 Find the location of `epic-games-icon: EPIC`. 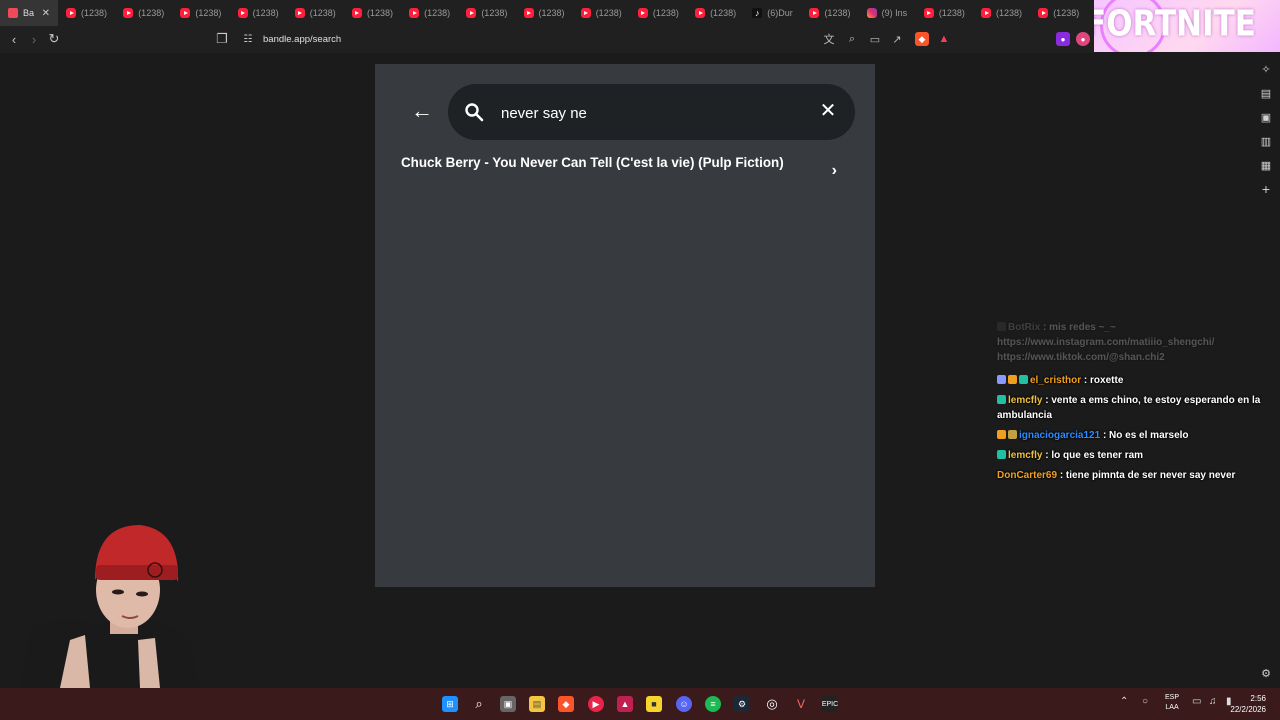

epic-games-icon: EPIC is located at coordinates (830, 704).